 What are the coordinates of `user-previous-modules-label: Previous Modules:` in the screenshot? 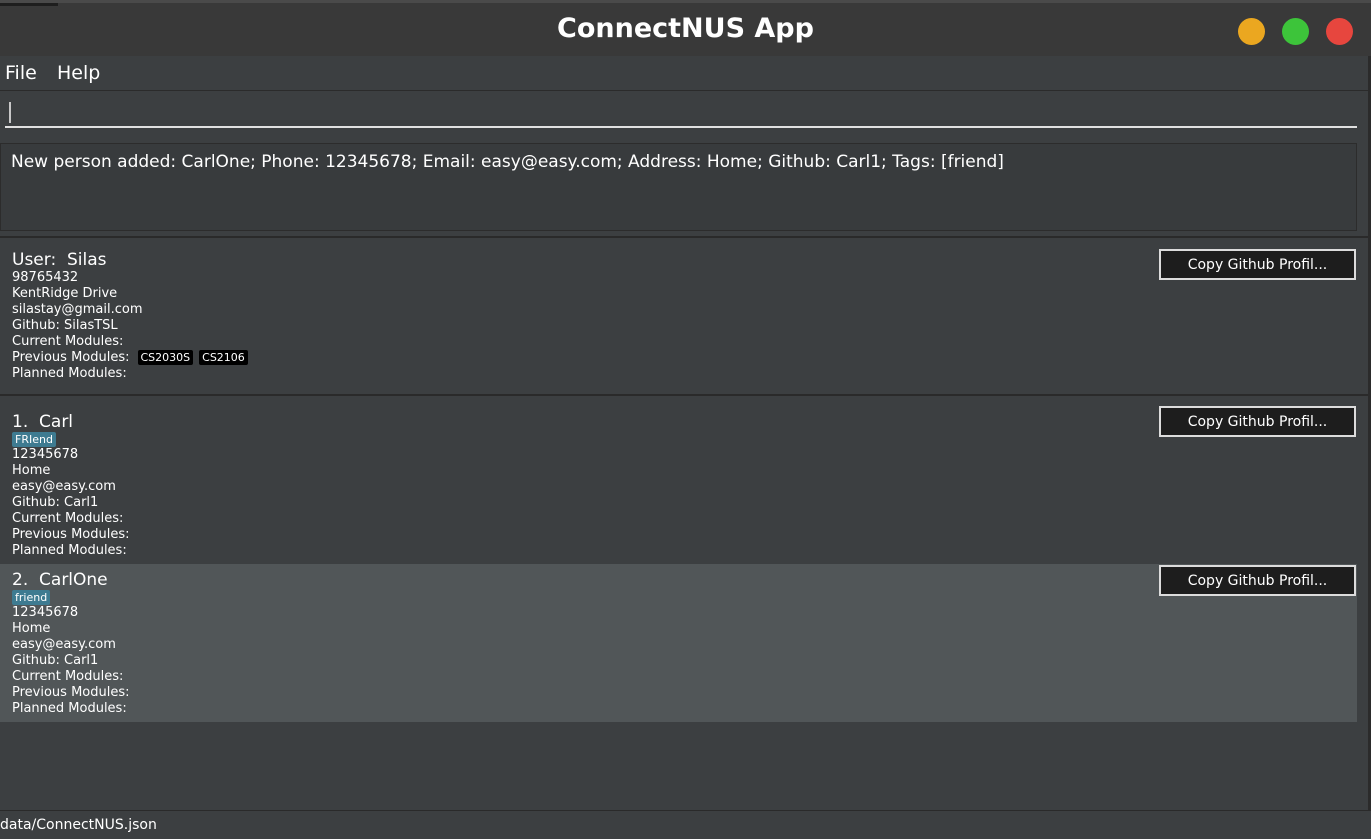 It's located at (71, 357).